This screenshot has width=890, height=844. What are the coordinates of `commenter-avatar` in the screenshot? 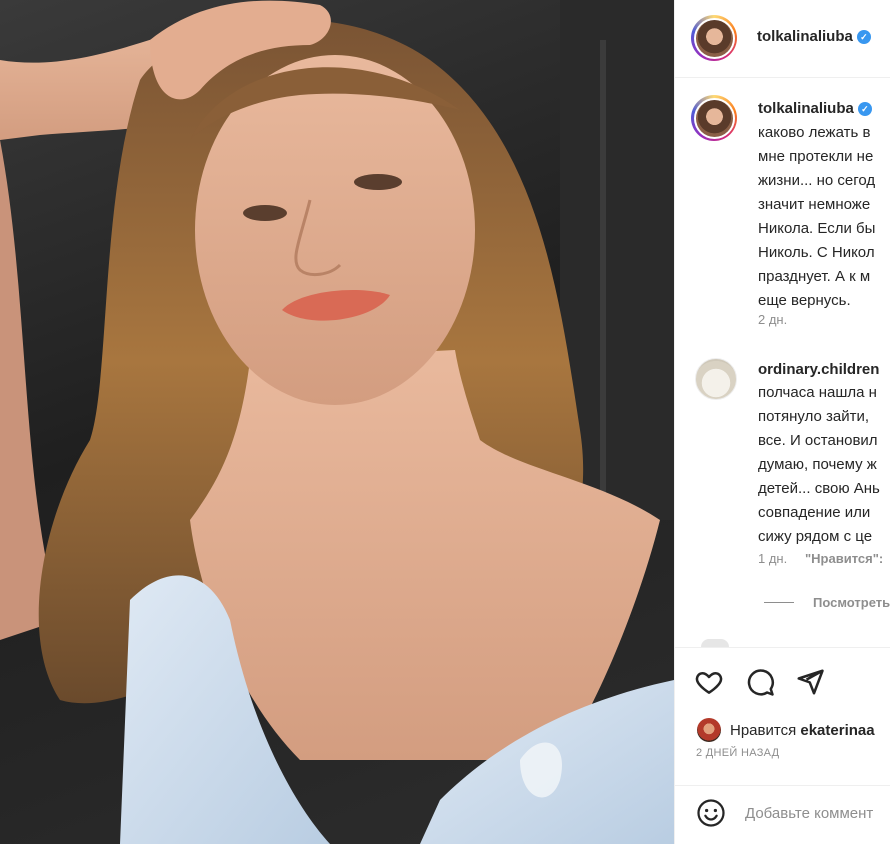 It's located at (716, 379).